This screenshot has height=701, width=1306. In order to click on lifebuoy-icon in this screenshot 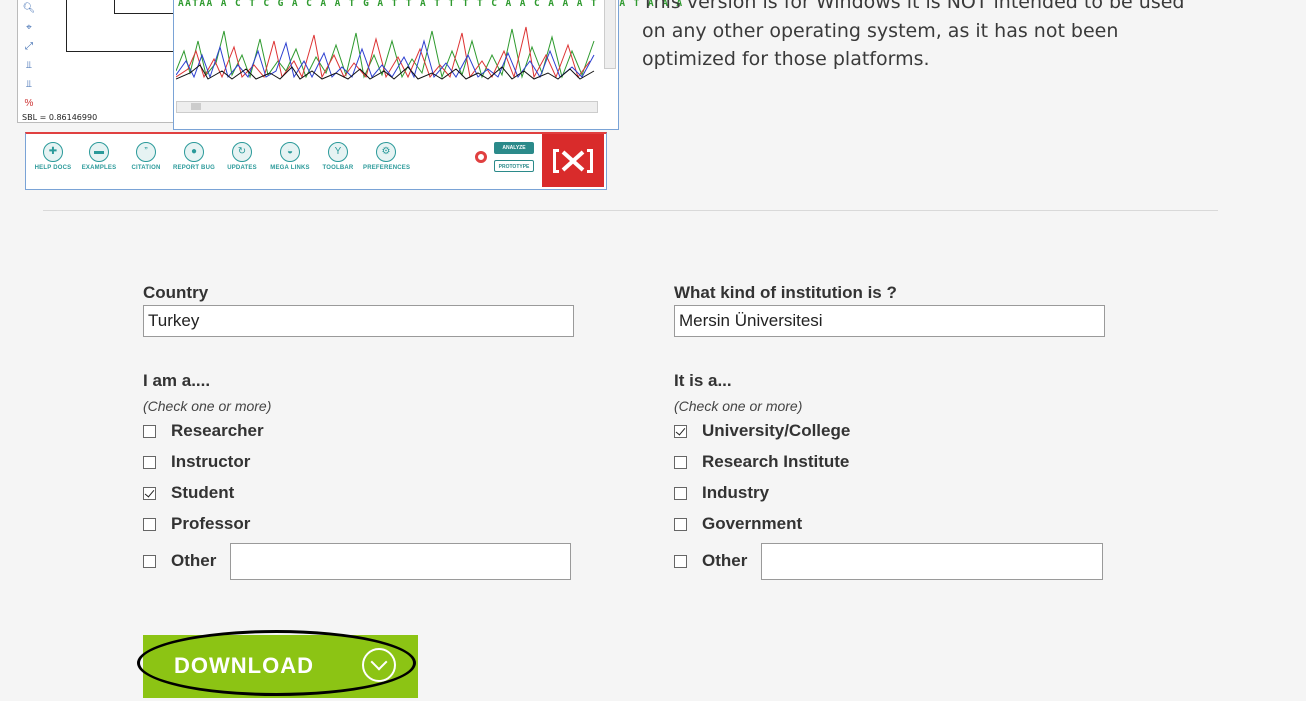, I will do `click(481, 157)`.